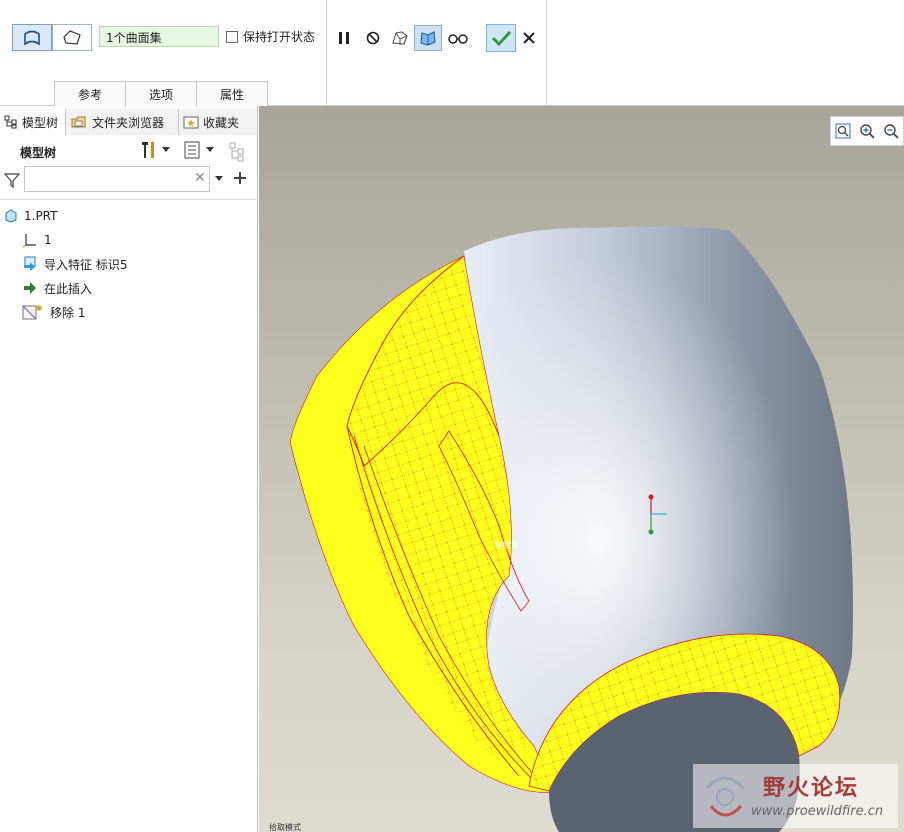 This screenshot has height=832, width=904. I want to click on geometry-preview-button, so click(400, 38).